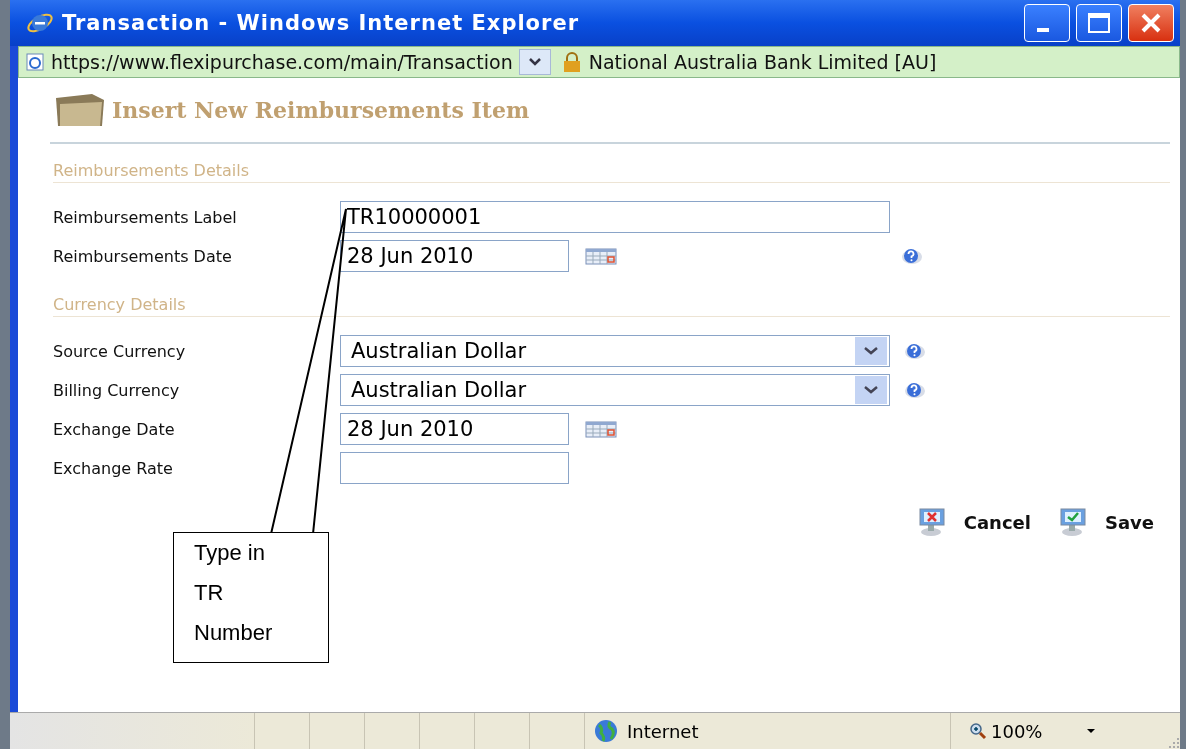 This screenshot has height=749, width=1186. What do you see at coordinates (117, 390) in the screenshot?
I see `field-label: Billing Currency` at bounding box center [117, 390].